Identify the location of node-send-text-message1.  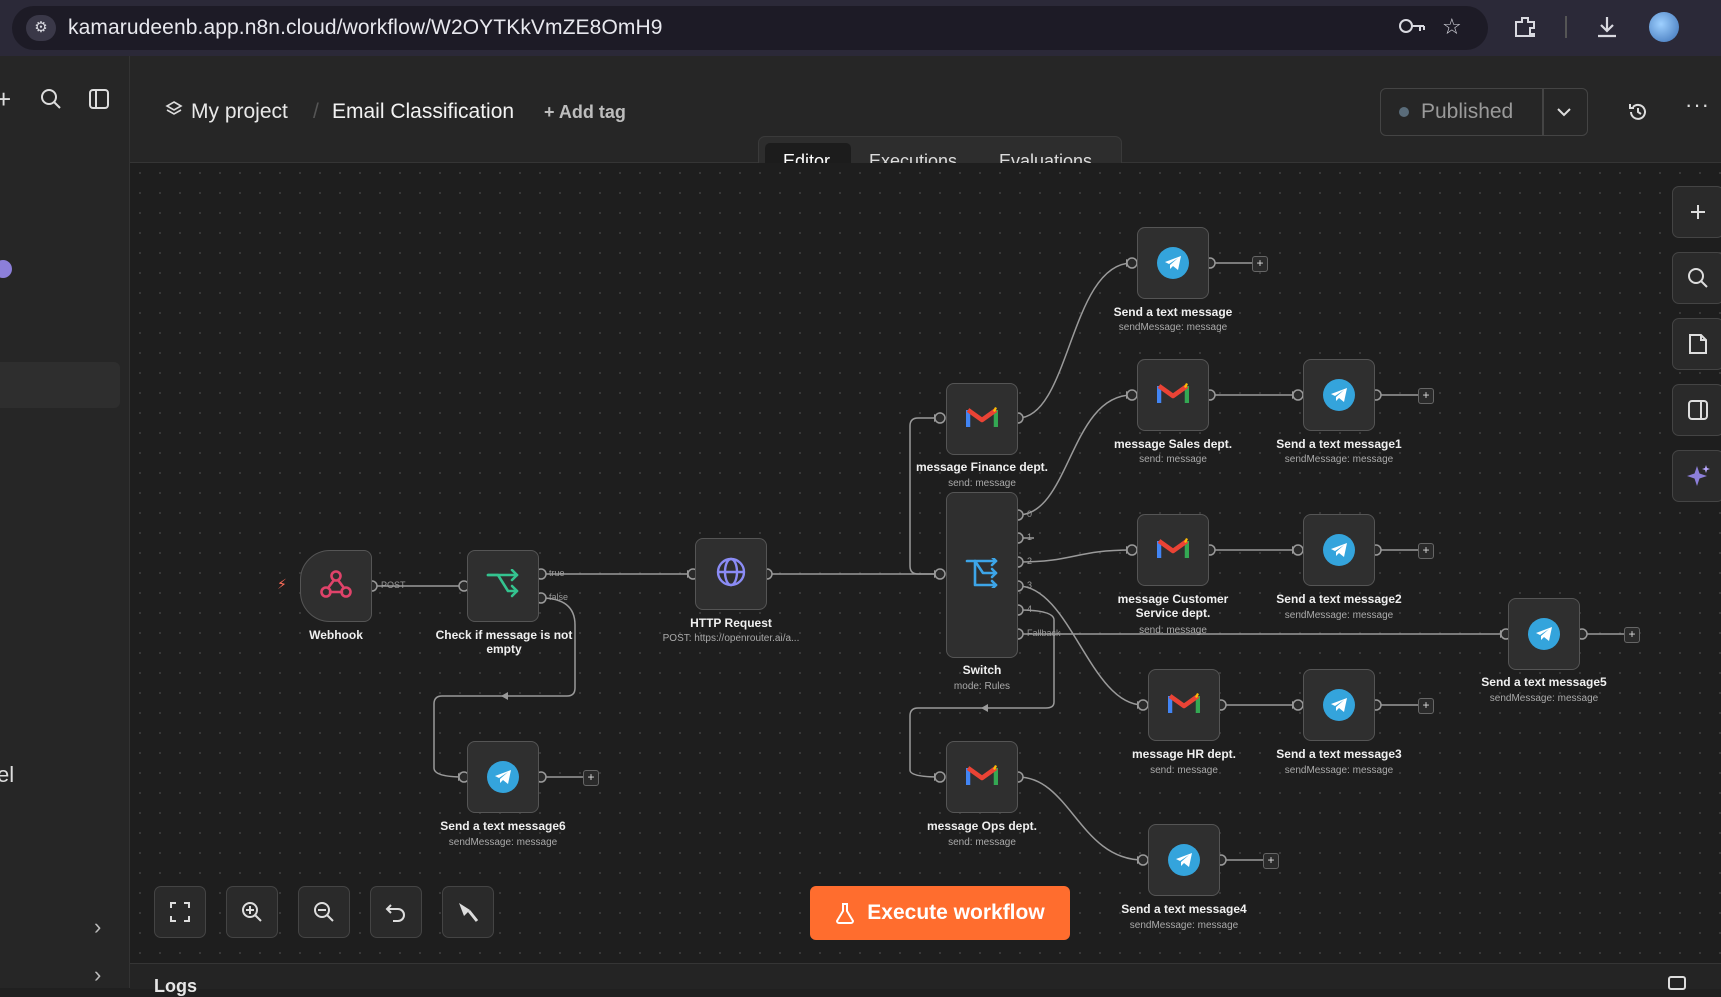
(1339, 395).